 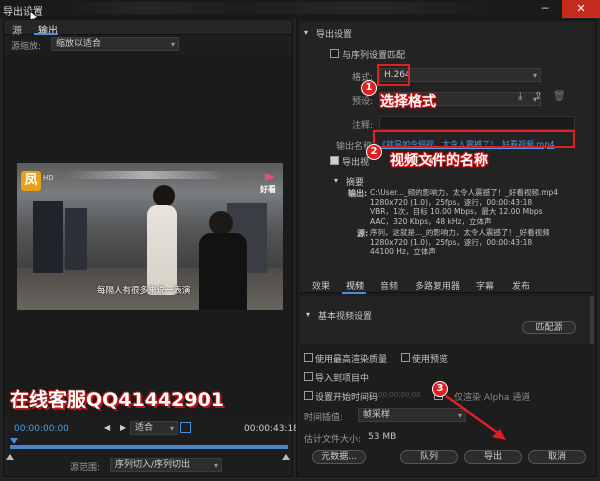 What do you see at coordinates (334, 35) in the screenshot?
I see `export-settings-header: 导出设置` at bounding box center [334, 35].